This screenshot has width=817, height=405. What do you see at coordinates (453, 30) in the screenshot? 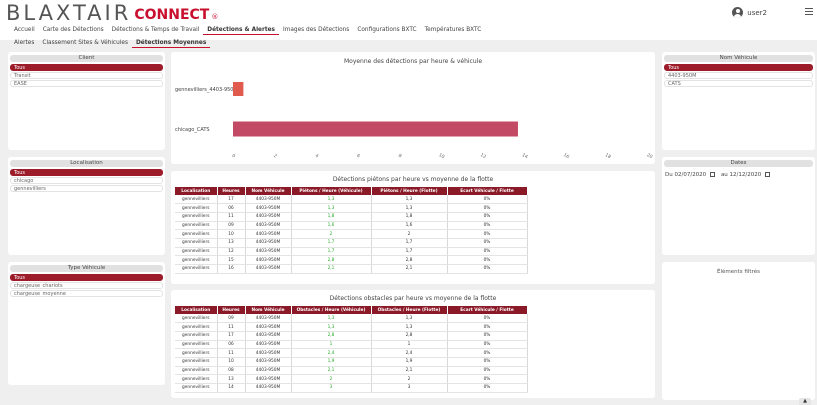
I see `nav-tab-6: Températures BXTC` at bounding box center [453, 30].